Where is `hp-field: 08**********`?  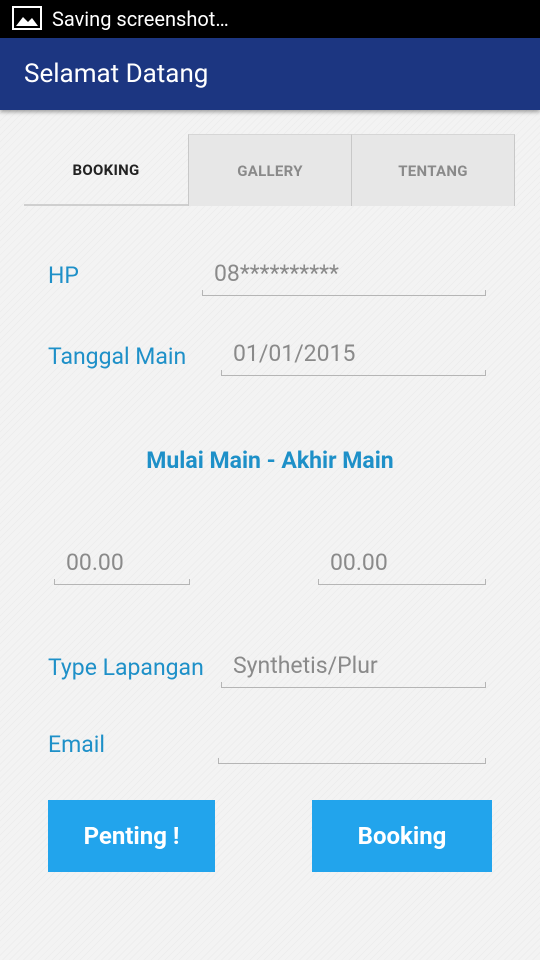
hp-field: 08********** is located at coordinates (344, 278).